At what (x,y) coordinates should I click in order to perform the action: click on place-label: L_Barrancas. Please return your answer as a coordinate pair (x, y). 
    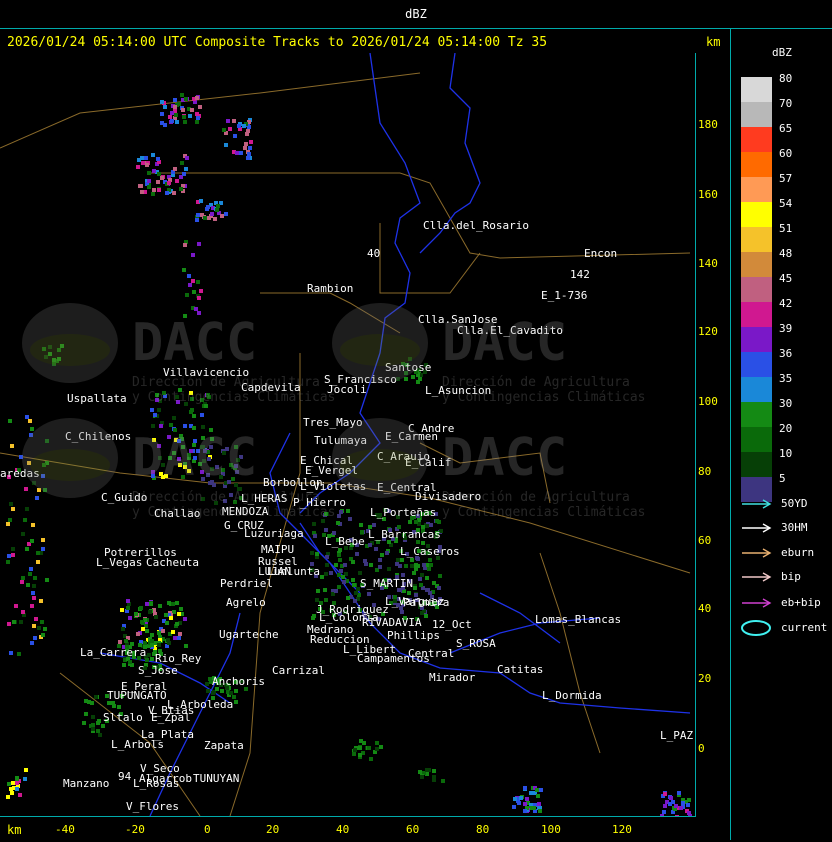
    Looking at the image, I should click on (404, 534).